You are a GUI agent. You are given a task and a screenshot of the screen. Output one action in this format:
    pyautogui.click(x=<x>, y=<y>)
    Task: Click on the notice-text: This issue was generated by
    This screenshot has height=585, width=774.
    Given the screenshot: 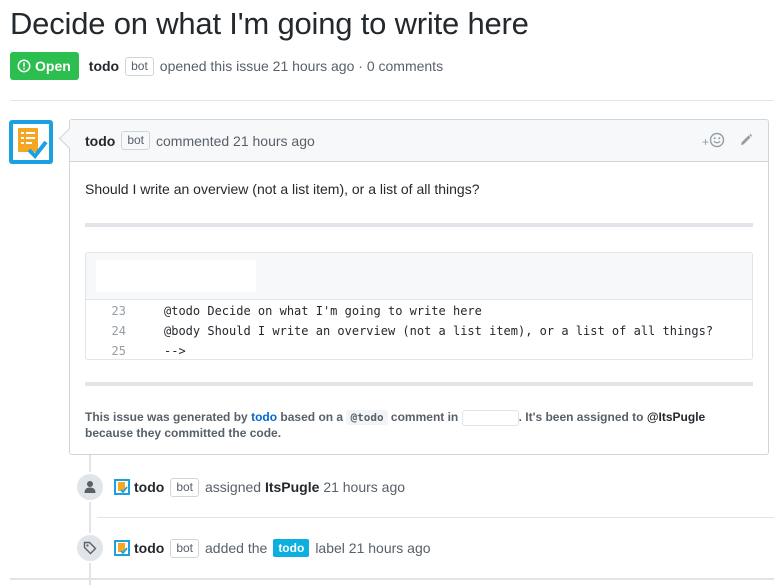 What is the action you would take?
    pyautogui.click(x=166, y=417)
    